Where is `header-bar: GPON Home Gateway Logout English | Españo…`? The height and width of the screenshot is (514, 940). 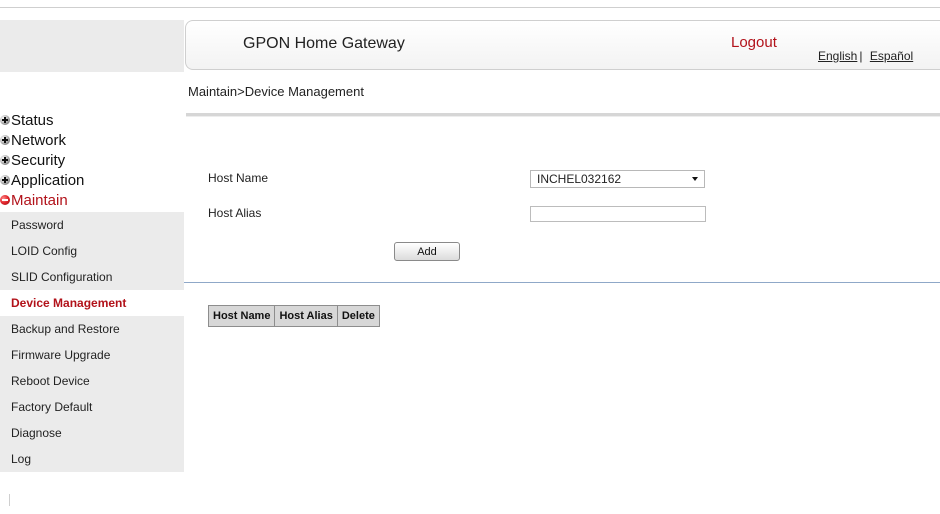 header-bar: GPON Home Gateway Logout English | Españo… is located at coordinates (562, 45).